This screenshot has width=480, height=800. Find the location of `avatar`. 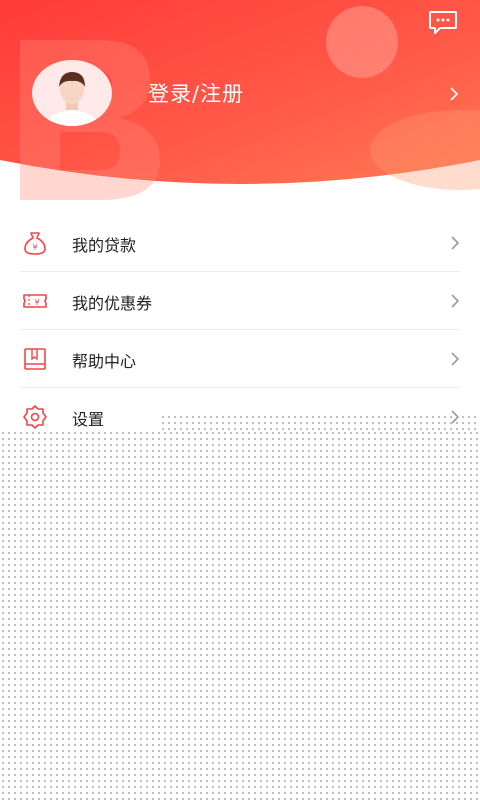

avatar is located at coordinates (72, 93).